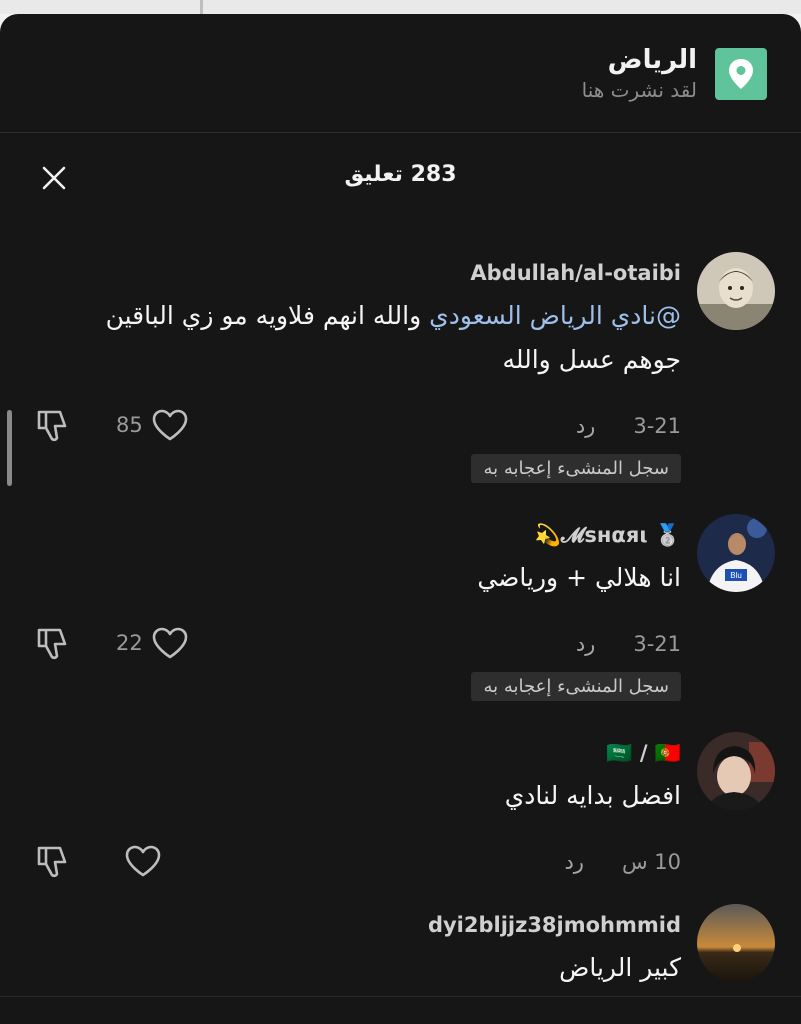 Image resolution: width=801 pixels, height=1024 pixels. I want to click on comments-header: 283 تعليق, so click(400, 177).